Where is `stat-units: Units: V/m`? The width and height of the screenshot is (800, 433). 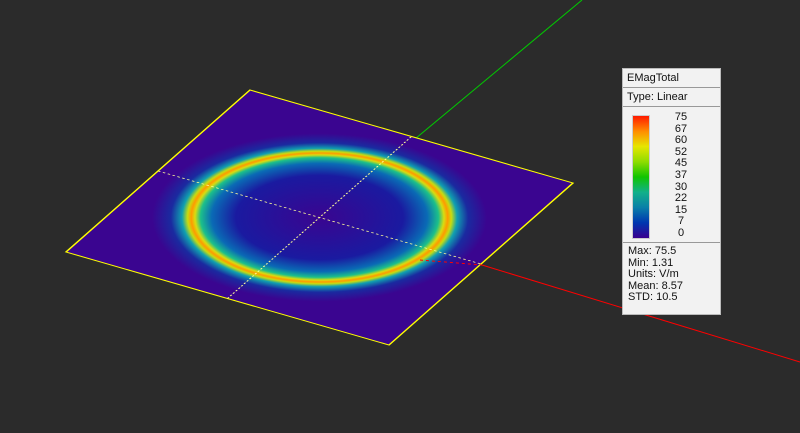 stat-units: Units: V/m is located at coordinates (653, 274).